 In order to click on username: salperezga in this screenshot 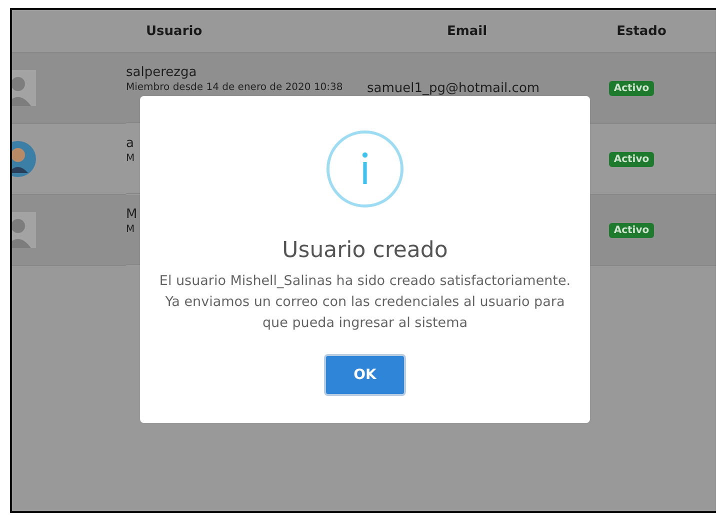, I will do `click(162, 72)`.